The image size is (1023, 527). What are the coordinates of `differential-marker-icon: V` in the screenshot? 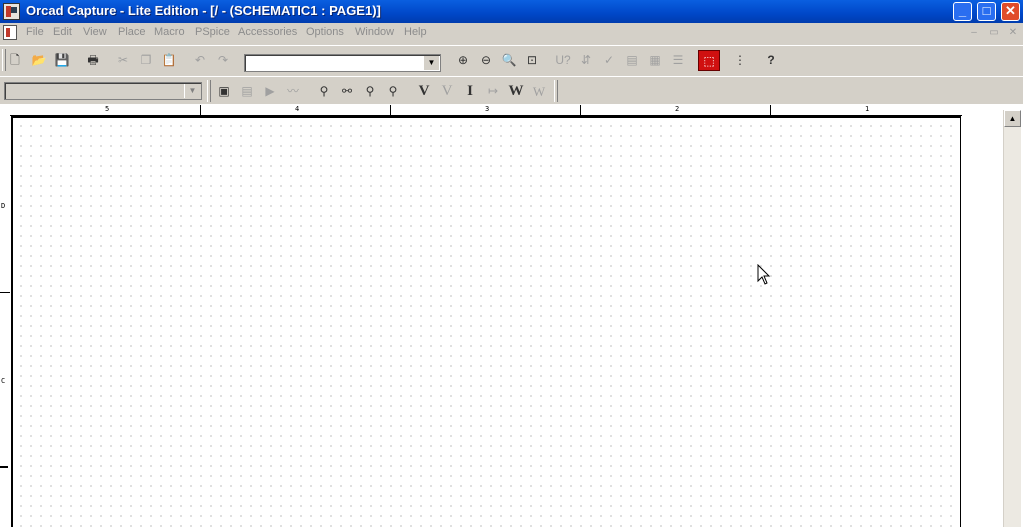 It's located at (447, 91).